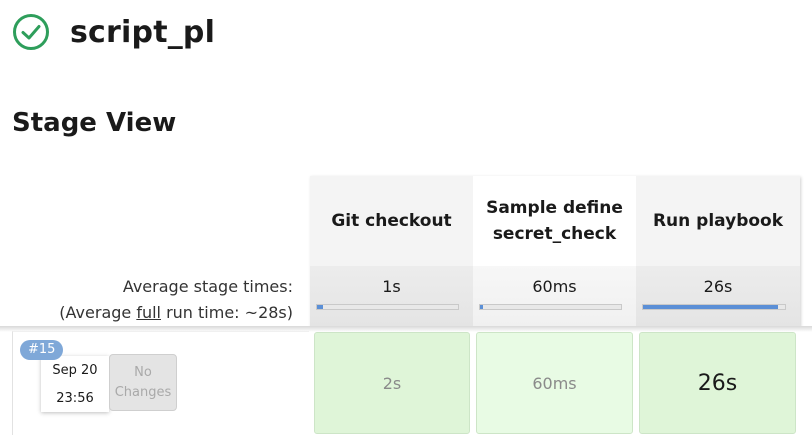  I want to click on stage-header-git-checkout: Git checkout, so click(391, 221).